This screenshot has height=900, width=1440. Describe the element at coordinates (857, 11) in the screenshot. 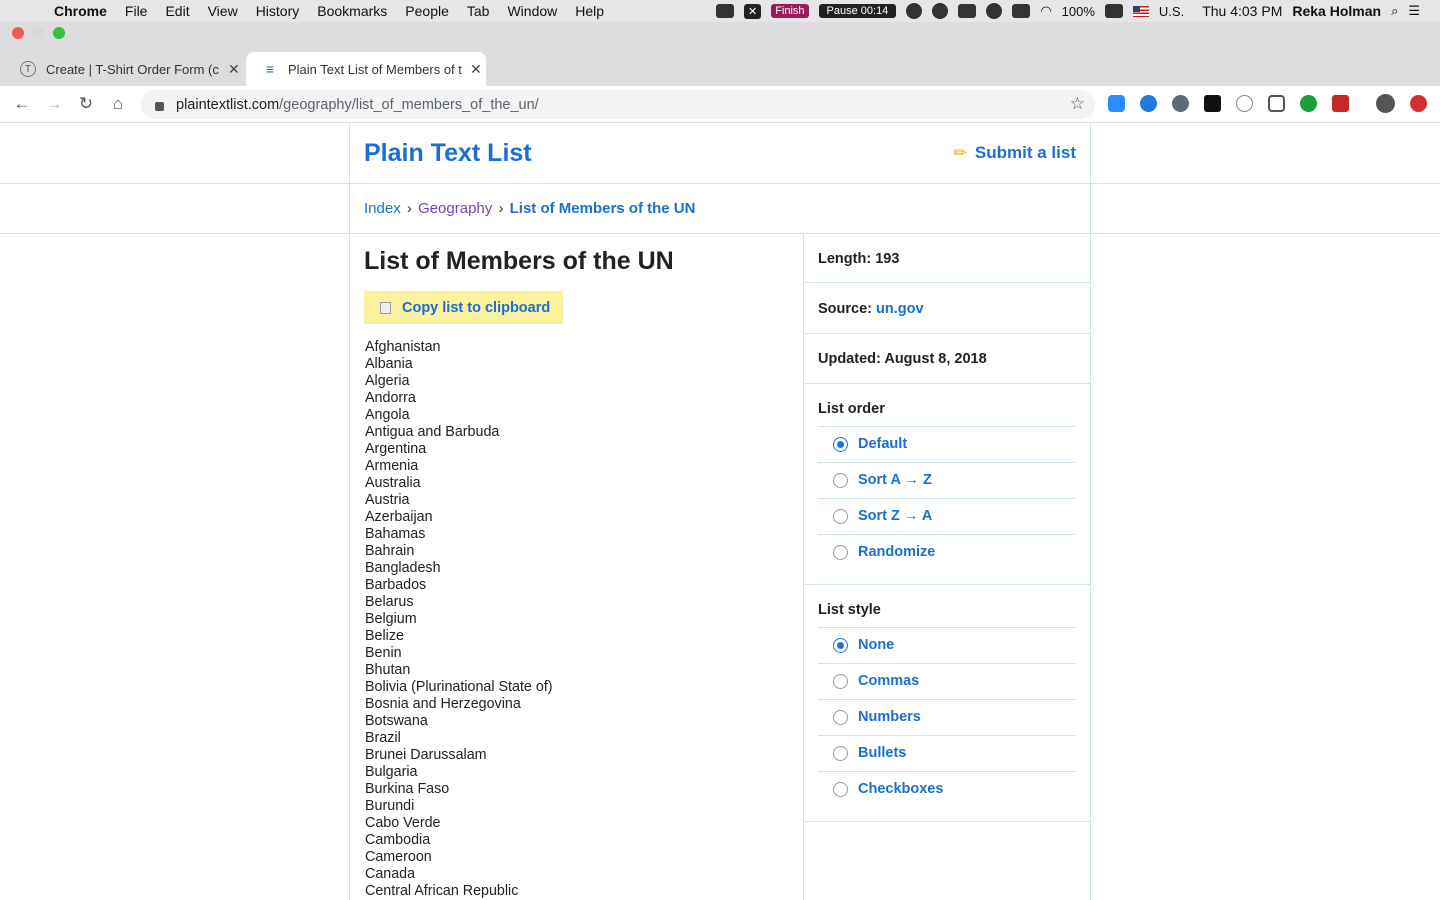

I see `pause-timer-button: Pause 00:14` at that location.